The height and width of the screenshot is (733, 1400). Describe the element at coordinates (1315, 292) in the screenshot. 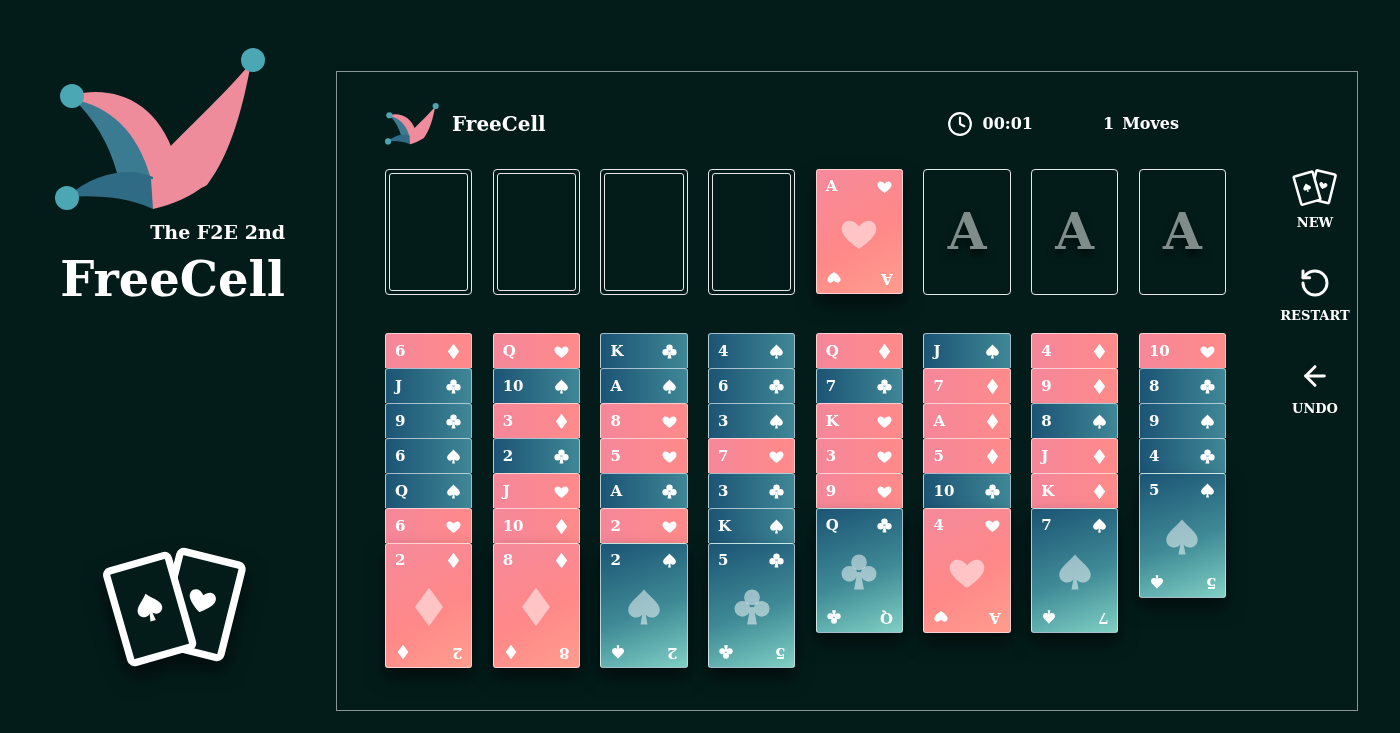

I see `action-button: RESTART` at that location.